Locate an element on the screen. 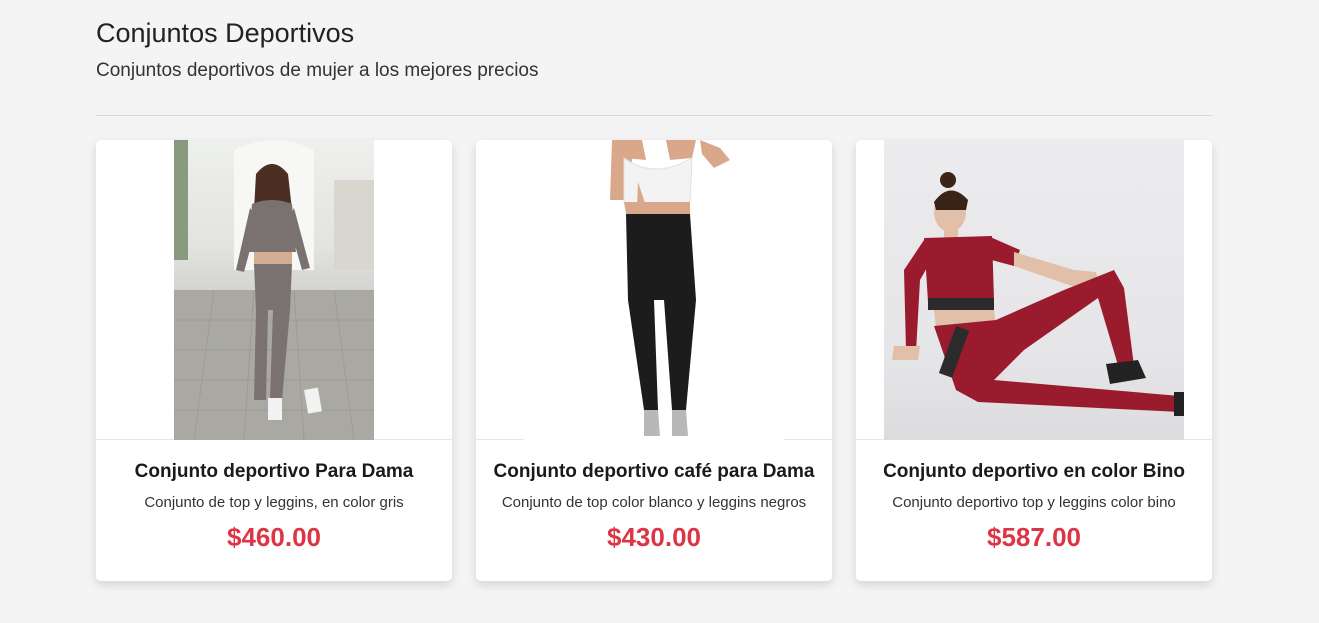 This screenshot has height=623, width=1319. product-title: Conjunto deportivo café para Dama is located at coordinates (654, 472).